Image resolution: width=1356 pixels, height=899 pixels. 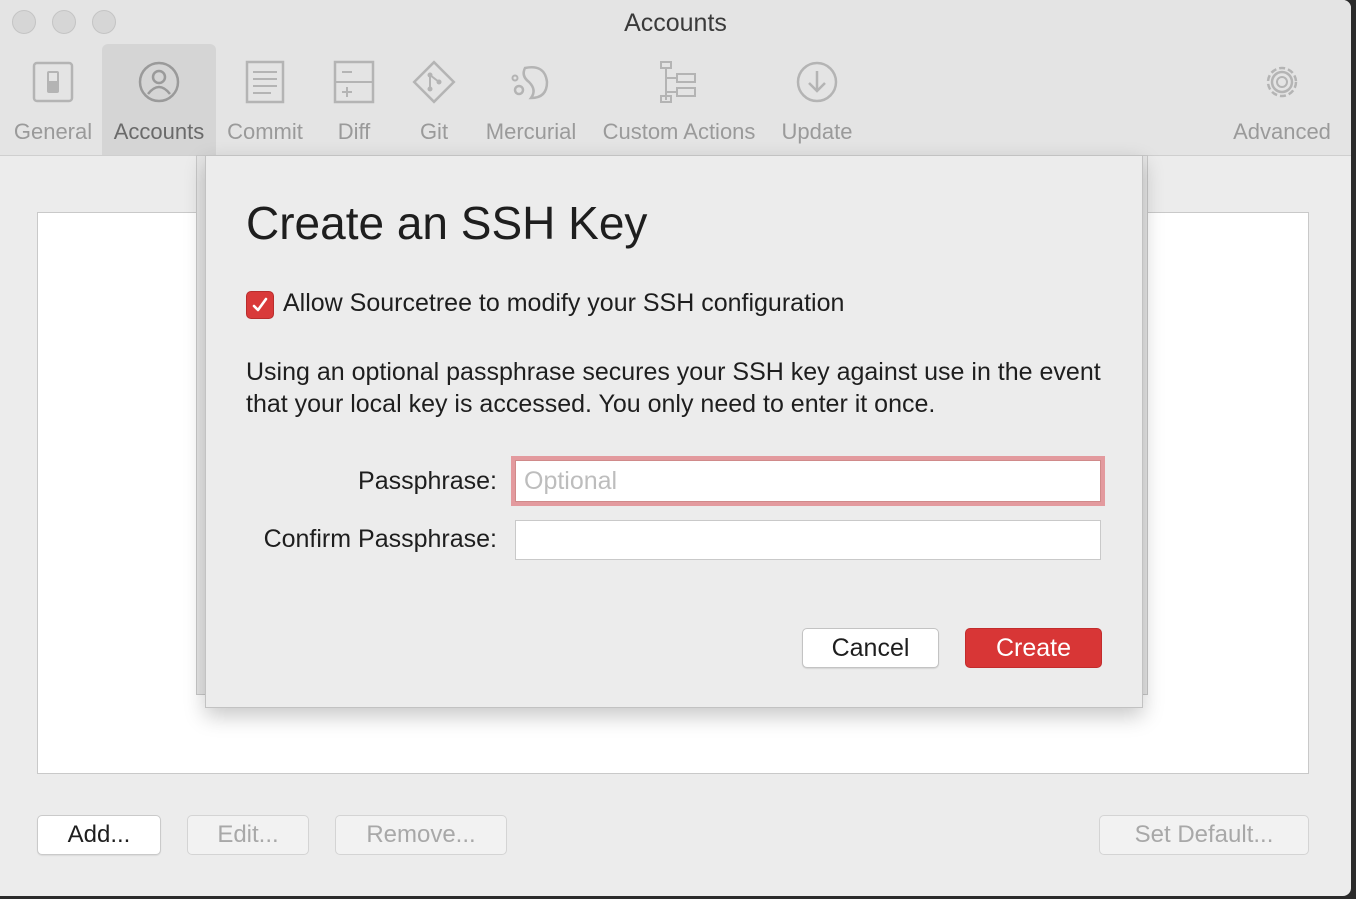 I want to click on checkmark-icon, so click(x=260, y=304).